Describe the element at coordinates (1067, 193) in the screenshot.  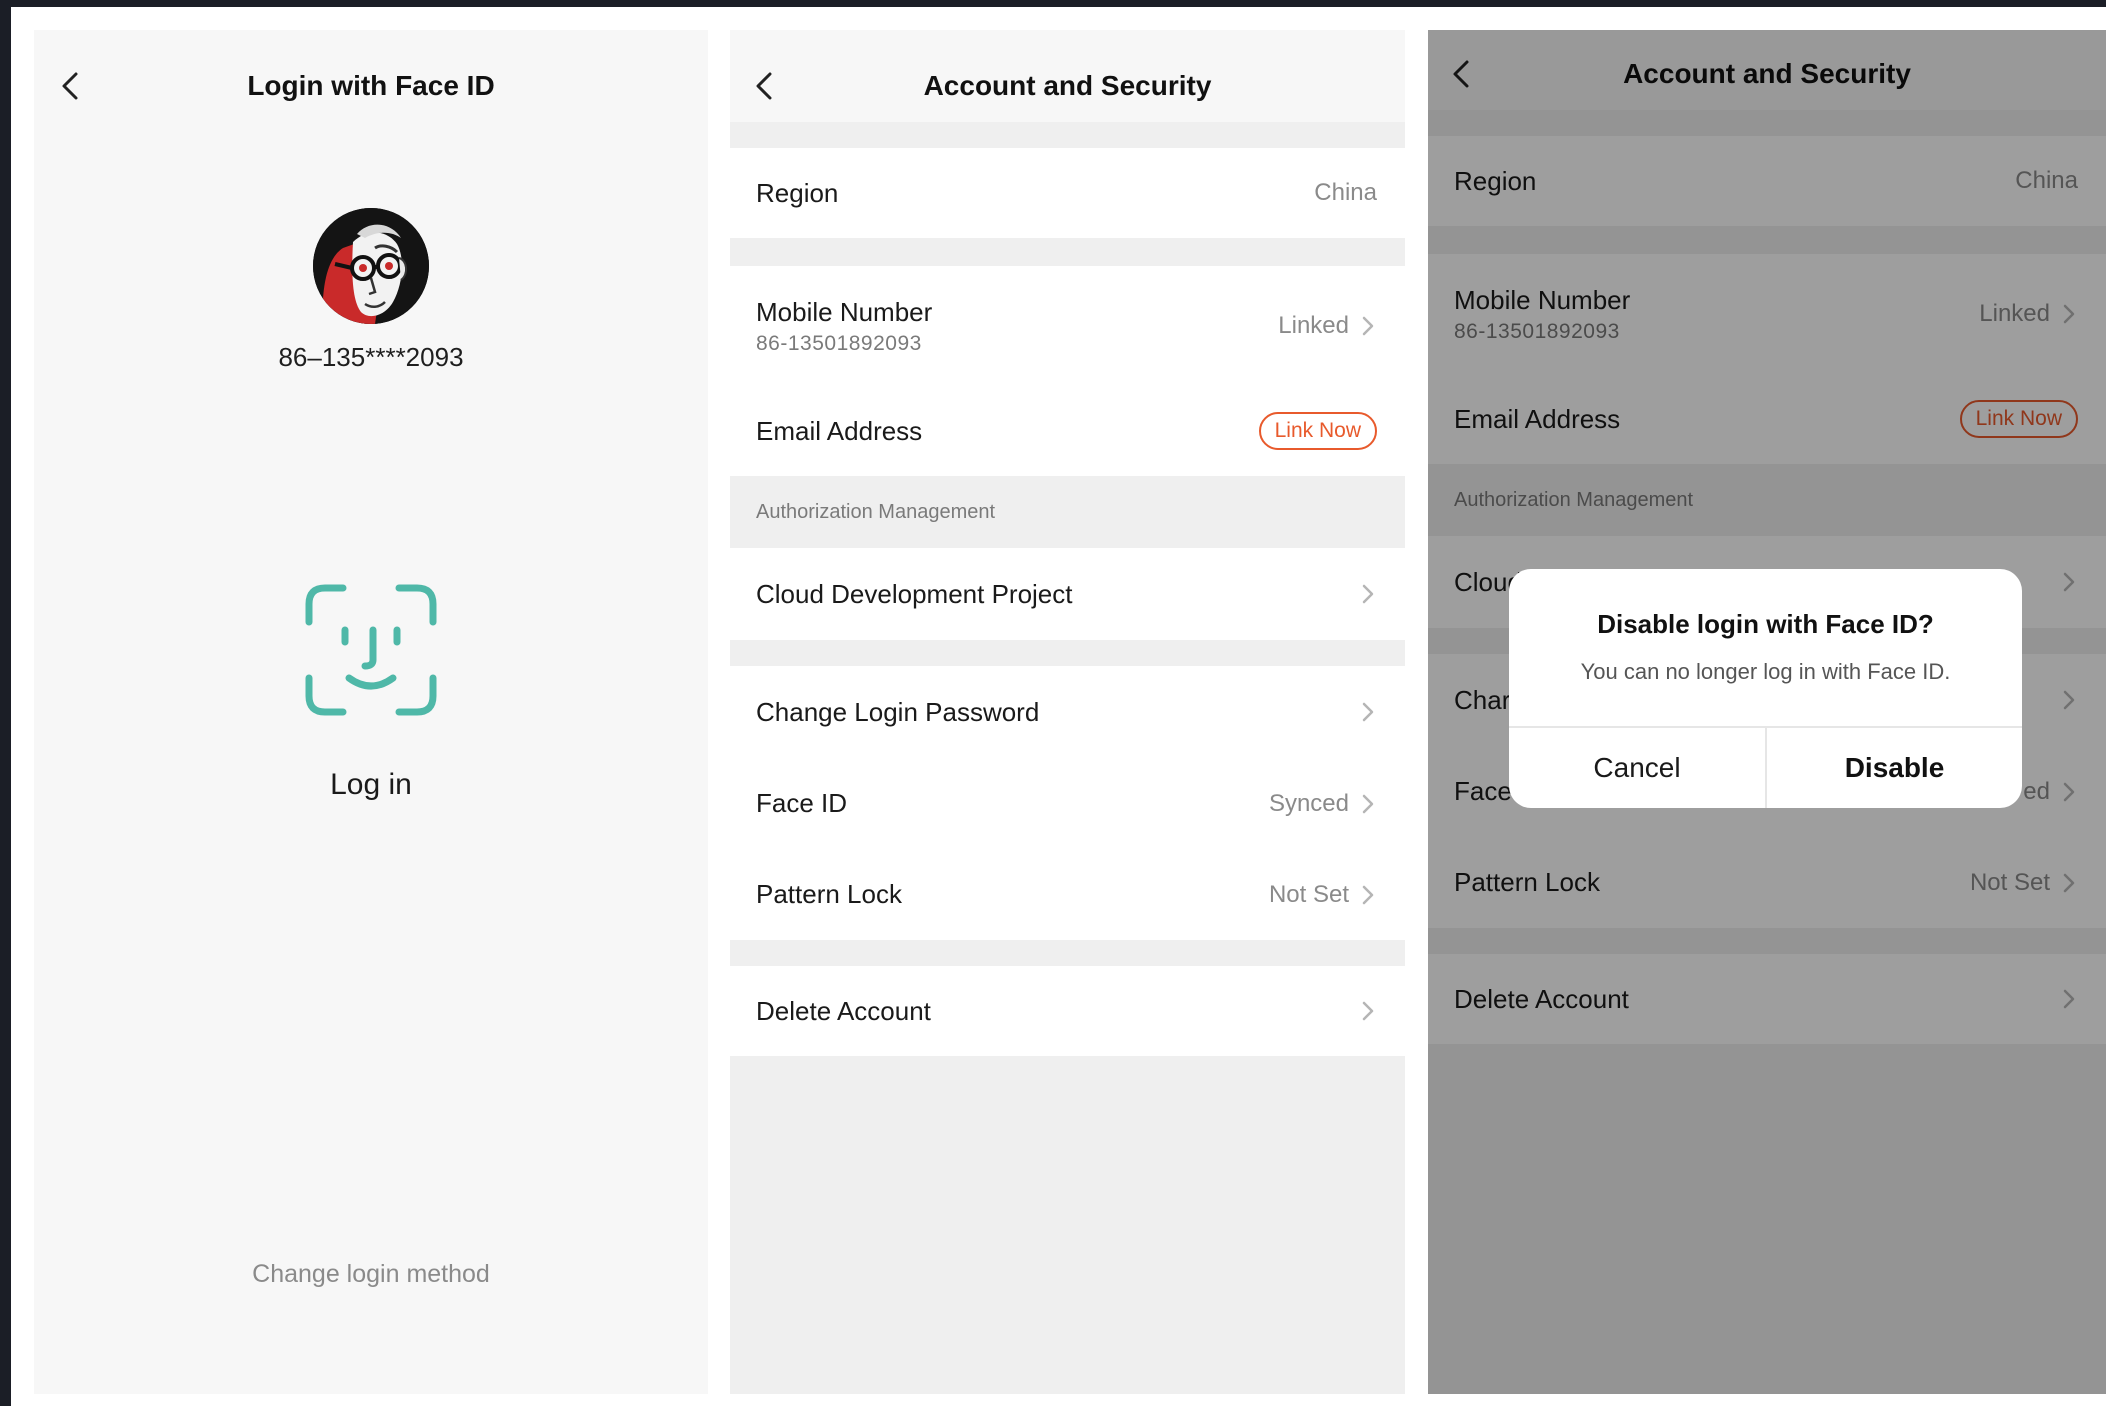
I see `region-row: Region China` at that location.